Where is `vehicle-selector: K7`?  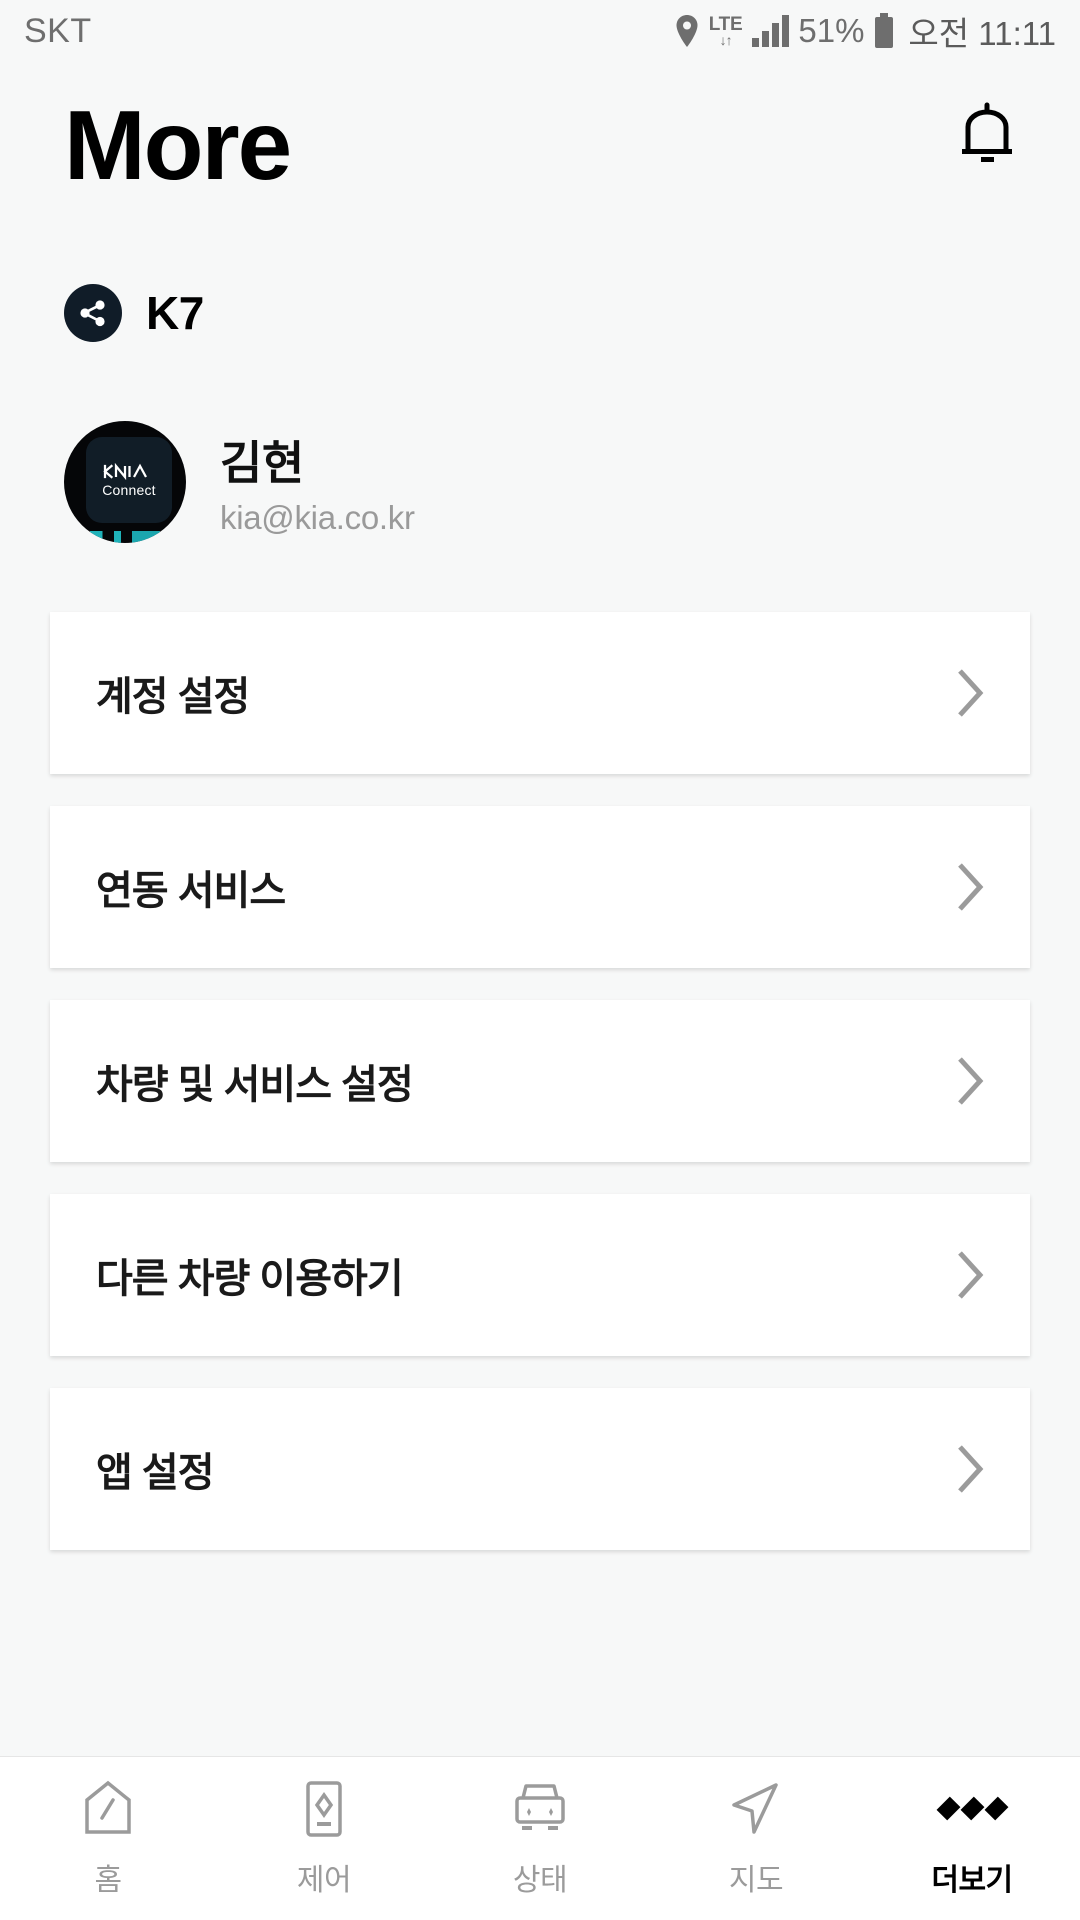
vehicle-selector: K7 is located at coordinates (134, 313).